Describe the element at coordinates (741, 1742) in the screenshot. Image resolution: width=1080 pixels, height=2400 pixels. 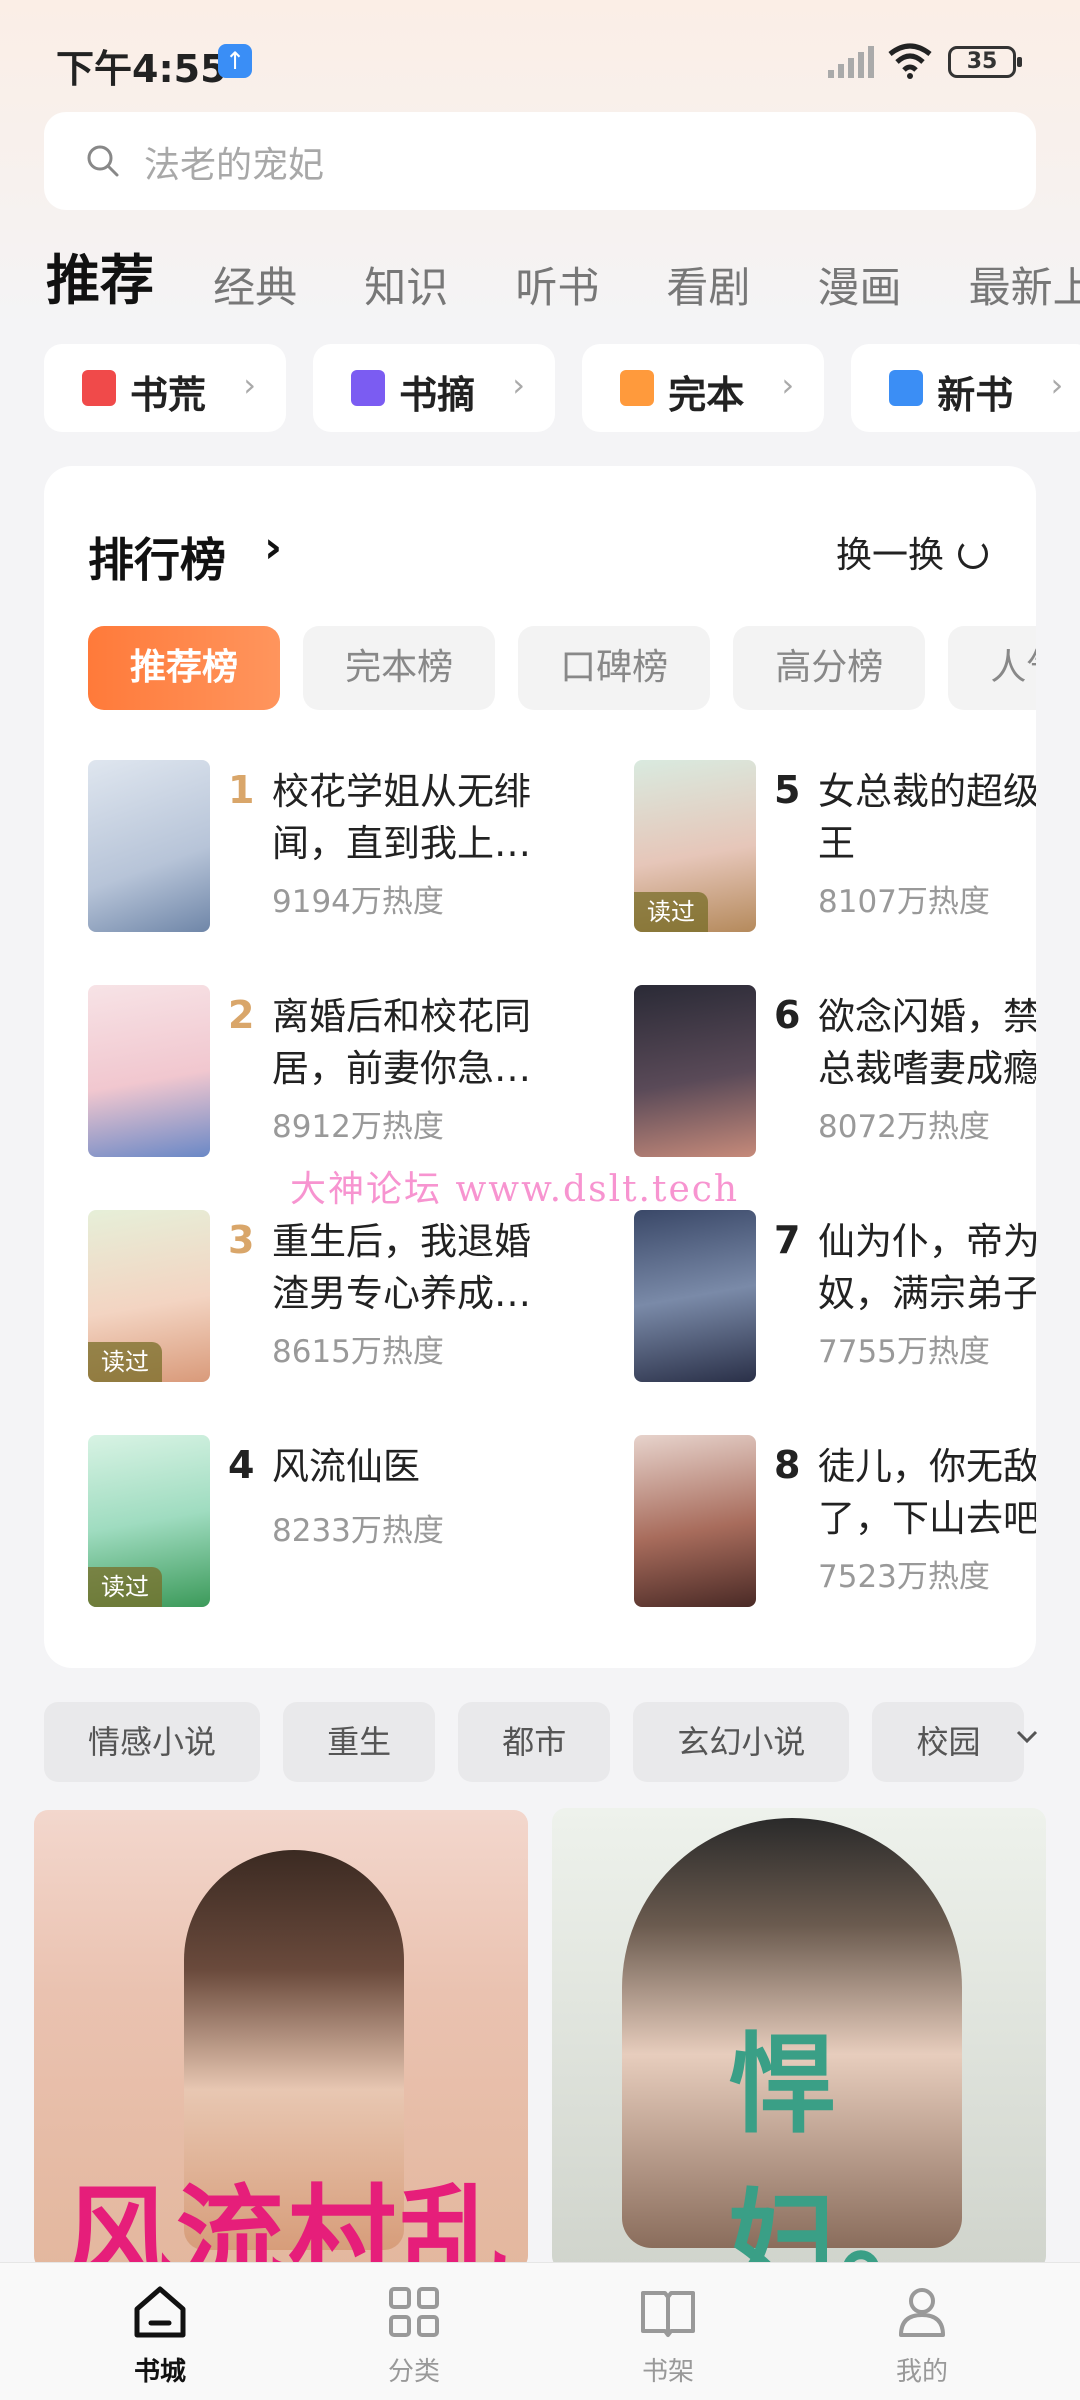
I see `category-chip: 玄幻小说` at that location.